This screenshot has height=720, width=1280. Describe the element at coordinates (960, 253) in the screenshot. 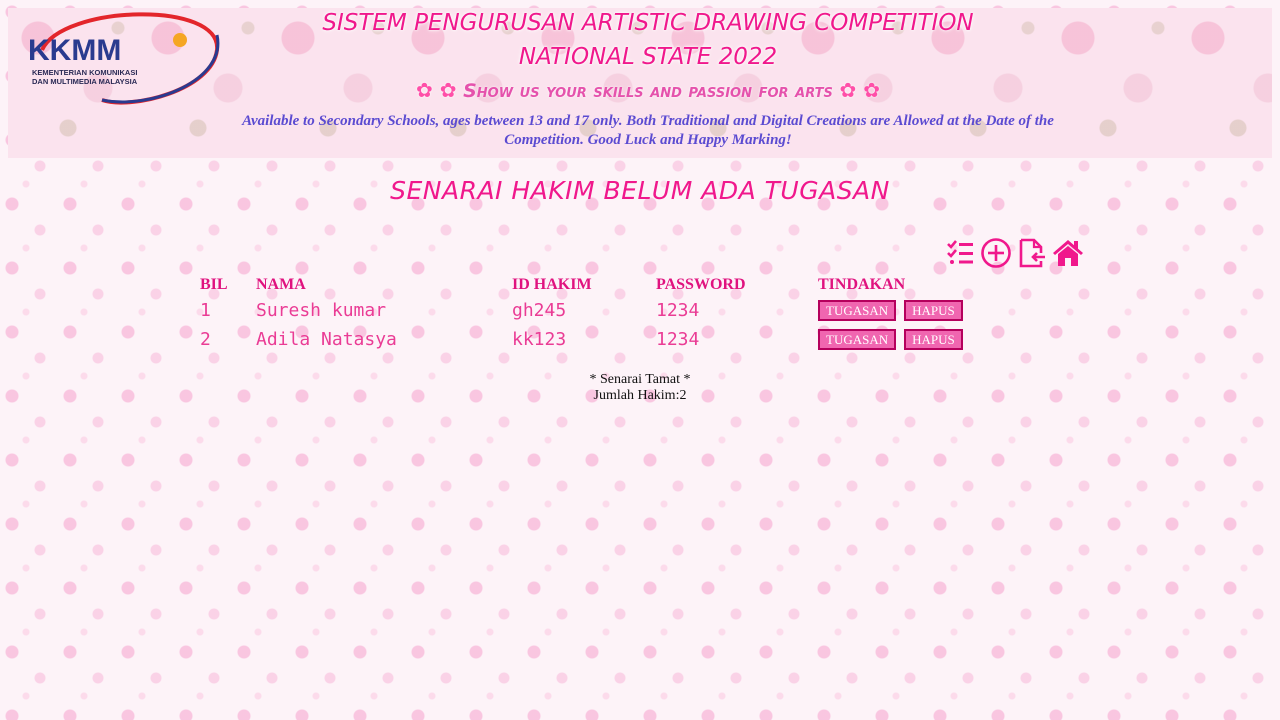

I see `checklist-icon` at that location.